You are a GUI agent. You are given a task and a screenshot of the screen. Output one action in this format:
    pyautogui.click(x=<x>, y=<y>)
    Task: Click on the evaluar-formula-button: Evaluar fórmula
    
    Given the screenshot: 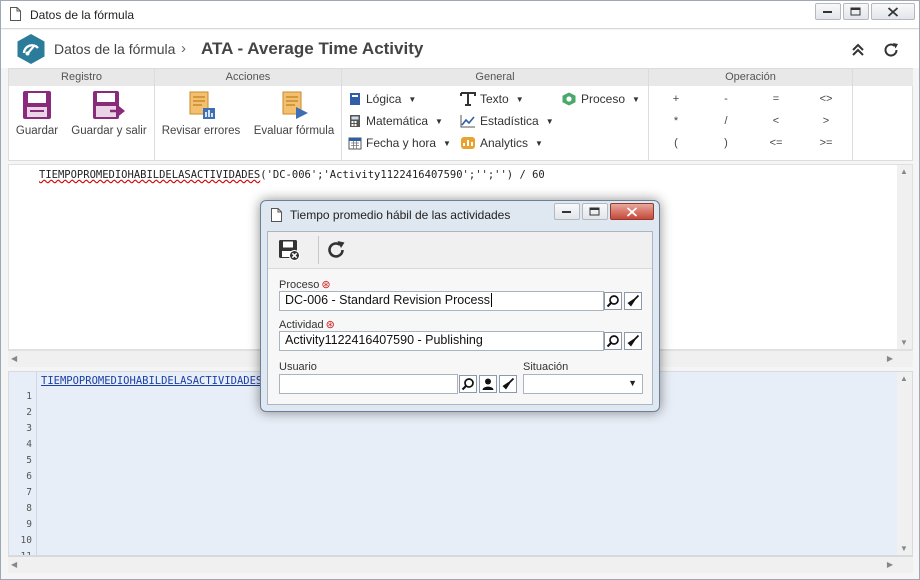 What is the action you would take?
    pyautogui.click(x=294, y=113)
    